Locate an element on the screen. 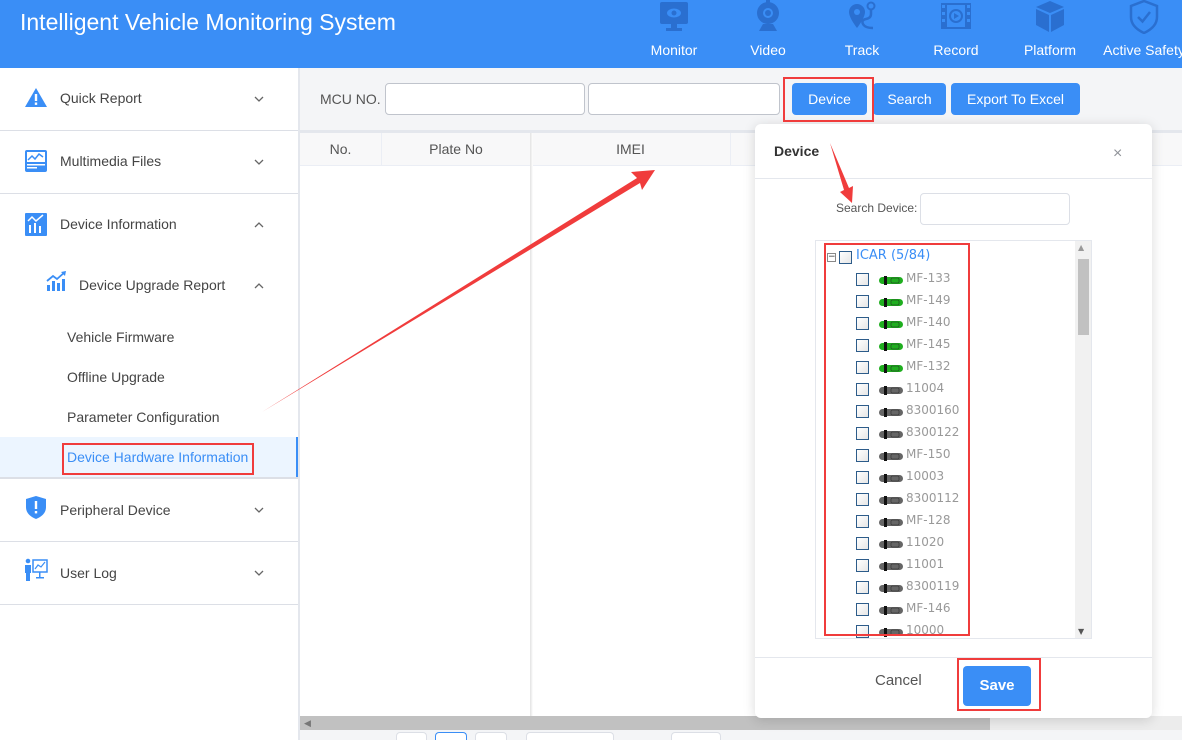 This screenshot has width=1182, height=740. device-label: 8300112 is located at coordinates (932, 498).